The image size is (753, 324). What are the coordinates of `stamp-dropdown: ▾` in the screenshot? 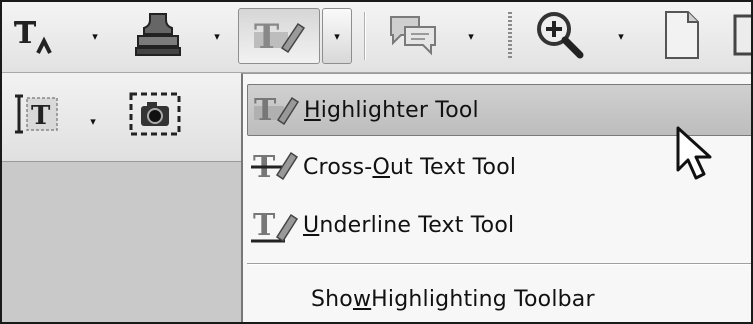 It's located at (217, 36).